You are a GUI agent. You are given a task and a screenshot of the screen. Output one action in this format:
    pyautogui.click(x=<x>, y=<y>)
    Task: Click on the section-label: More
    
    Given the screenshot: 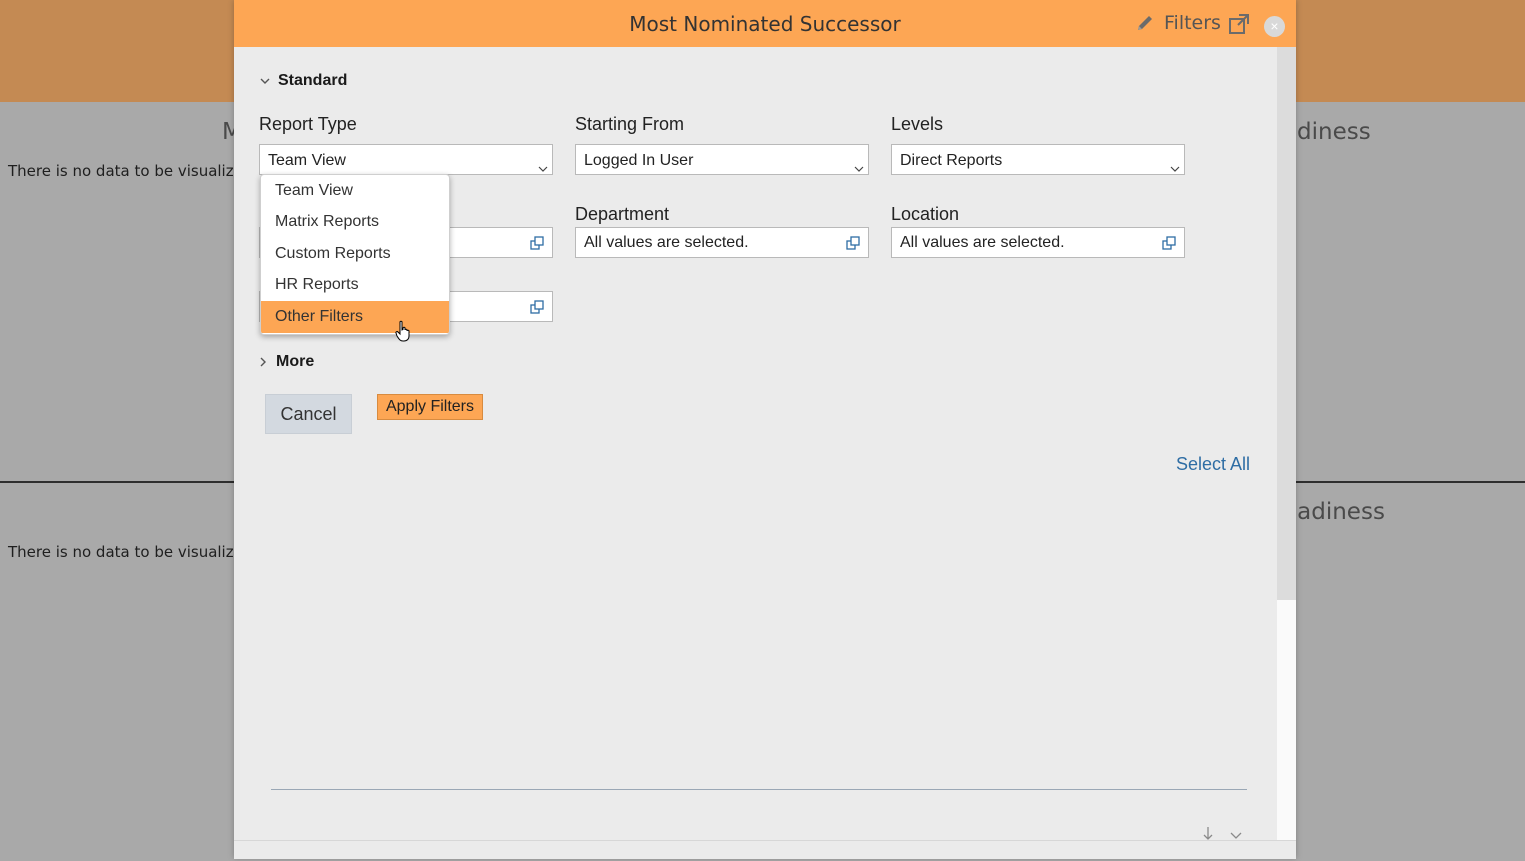 What is the action you would take?
    pyautogui.click(x=295, y=361)
    